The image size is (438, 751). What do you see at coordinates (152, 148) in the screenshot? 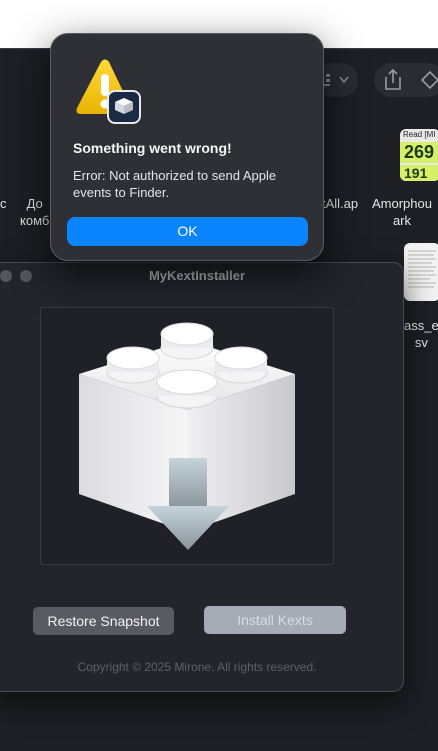
I see `alert-title: Something went wrong!` at bounding box center [152, 148].